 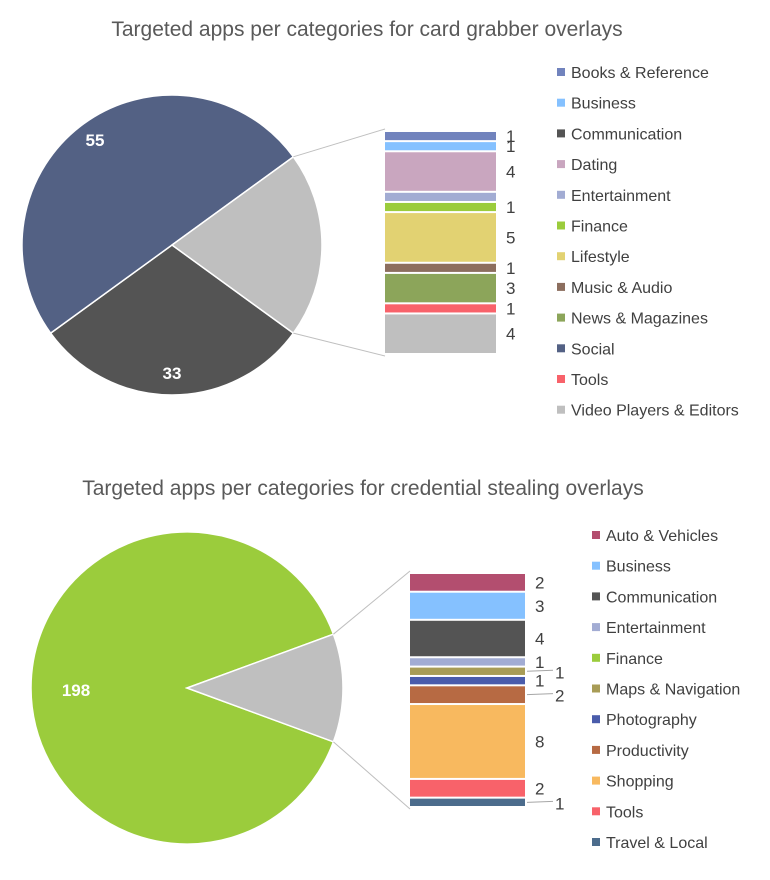 What do you see at coordinates (539, 741) in the screenshot?
I see `bar-data-label: 8` at bounding box center [539, 741].